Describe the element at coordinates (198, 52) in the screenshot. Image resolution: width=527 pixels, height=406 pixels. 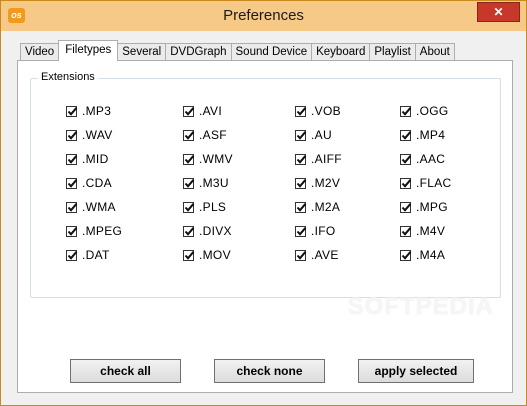
I see `tab-dvdgraph: DVDGraph` at that location.